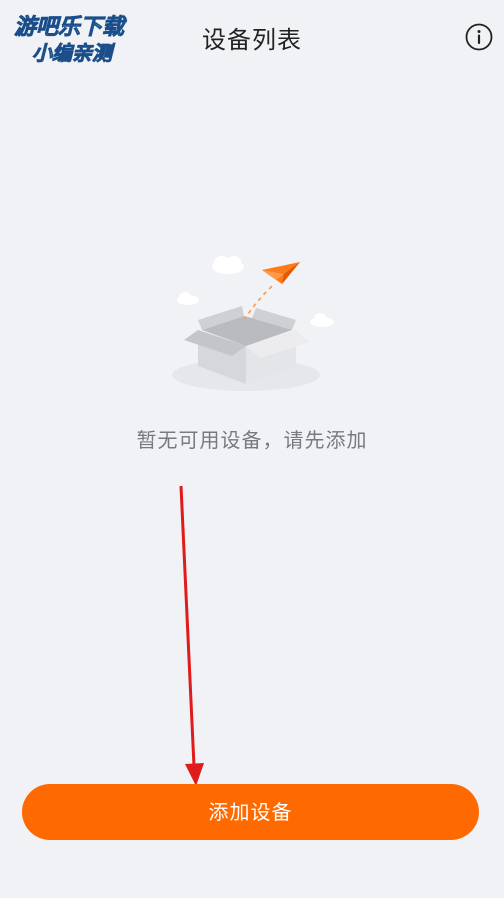  I want to click on watermark-logo: 游吧乐下载 小编亲测, so click(71, 40).